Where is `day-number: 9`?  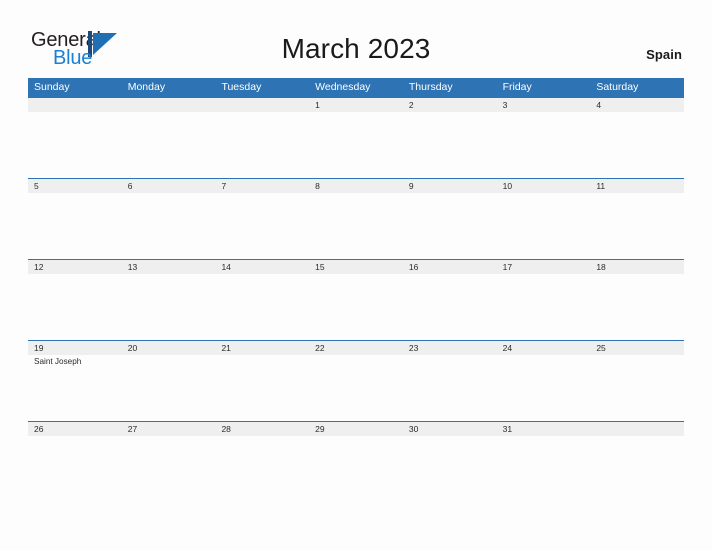 day-number: 9 is located at coordinates (450, 186).